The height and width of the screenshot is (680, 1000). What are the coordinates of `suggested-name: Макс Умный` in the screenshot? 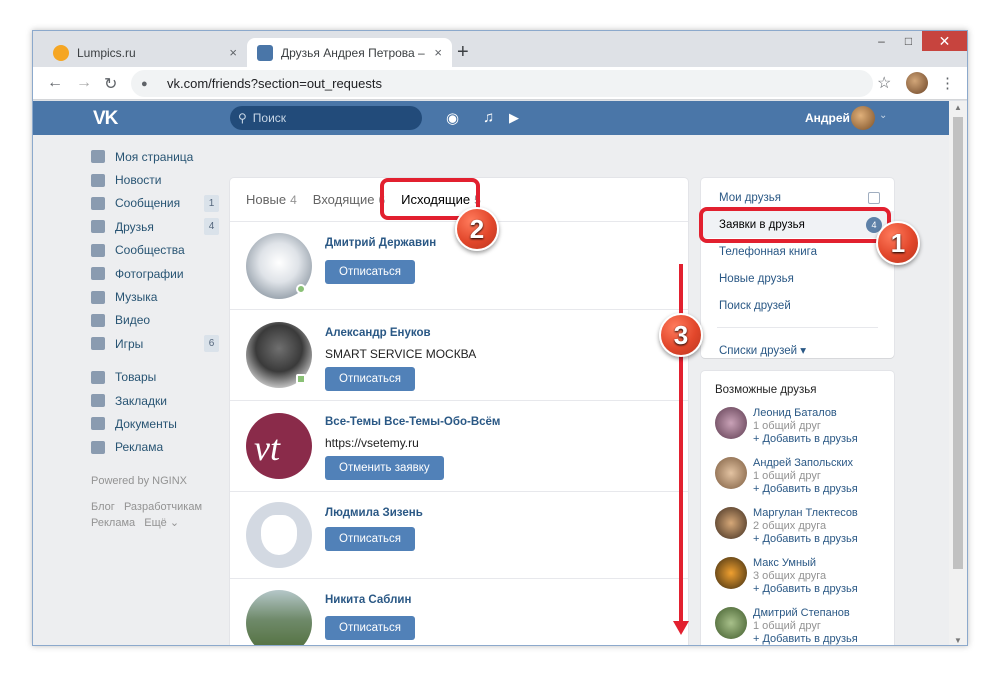 It's located at (784, 563).